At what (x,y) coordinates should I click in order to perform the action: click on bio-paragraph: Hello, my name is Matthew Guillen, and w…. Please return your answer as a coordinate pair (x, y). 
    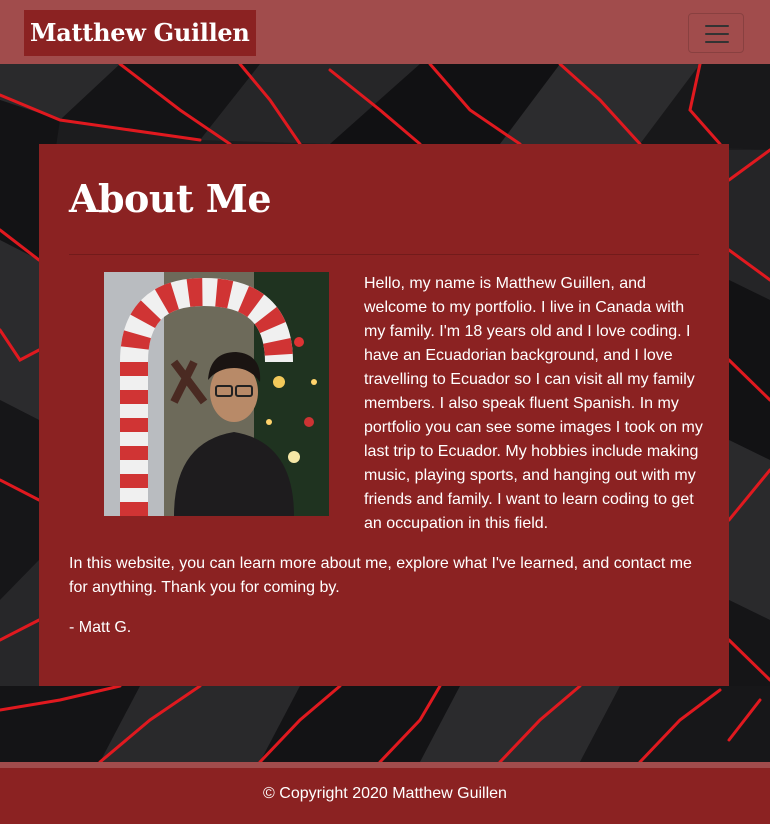
    Looking at the image, I should click on (533, 403).